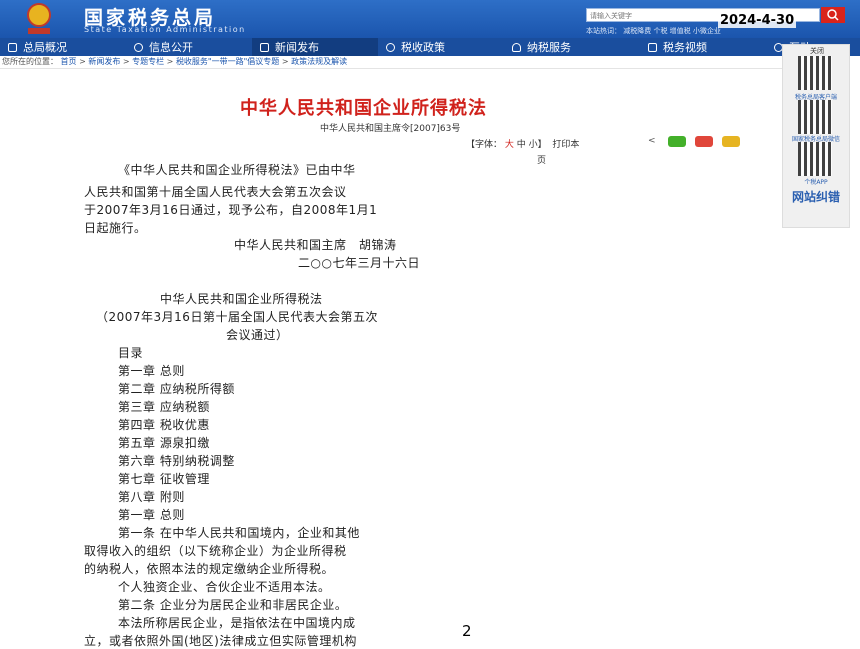 The width and height of the screenshot is (860, 649). What do you see at coordinates (209, 569) in the screenshot?
I see `paragraph-line: 的纳税人，依照本法的规定缴纳企业所得税。` at bounding box center [209, 569].